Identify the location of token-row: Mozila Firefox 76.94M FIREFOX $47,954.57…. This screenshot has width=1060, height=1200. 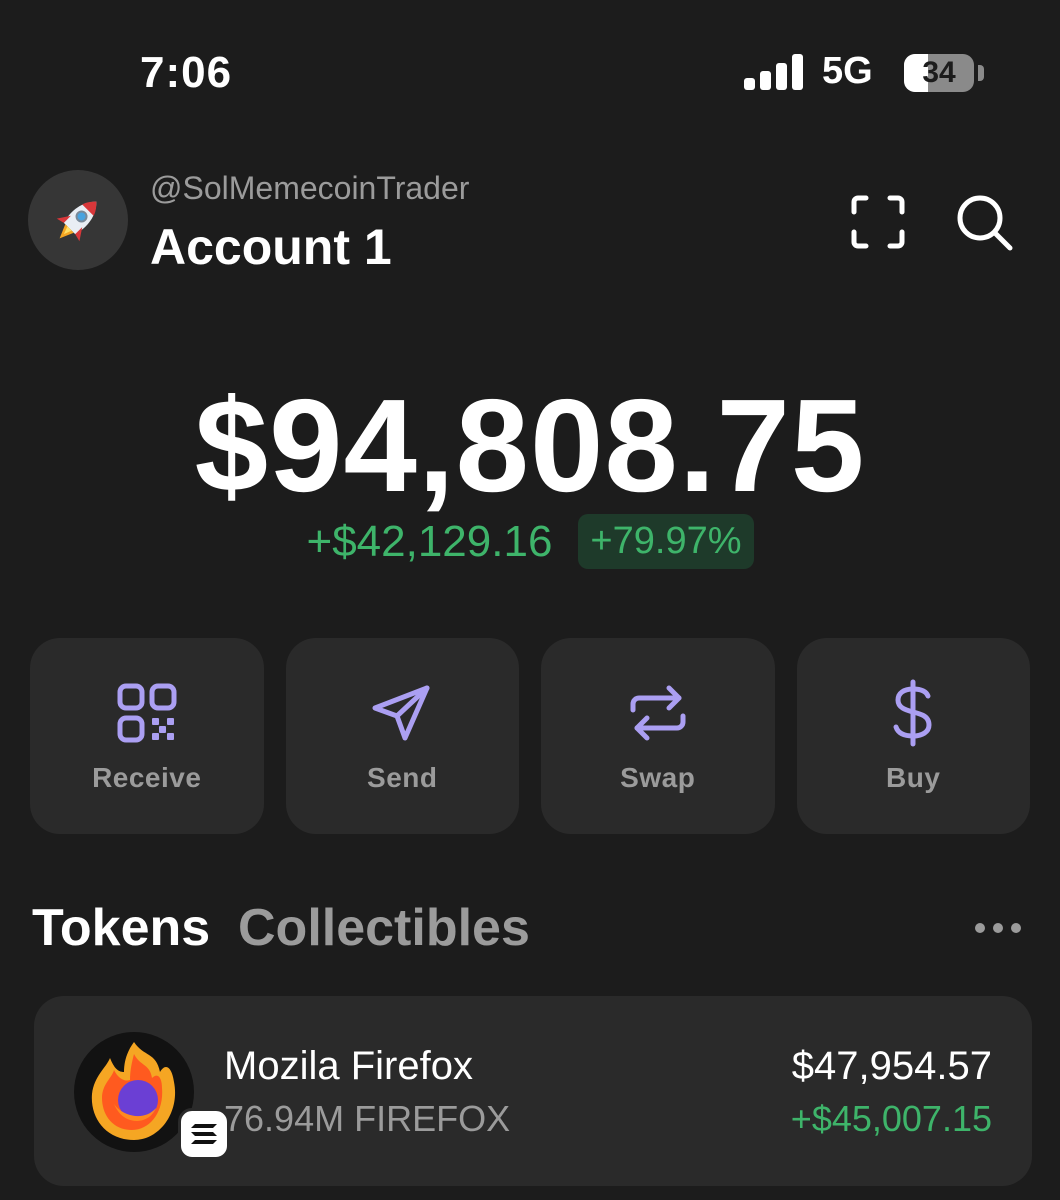
(533, 1091).